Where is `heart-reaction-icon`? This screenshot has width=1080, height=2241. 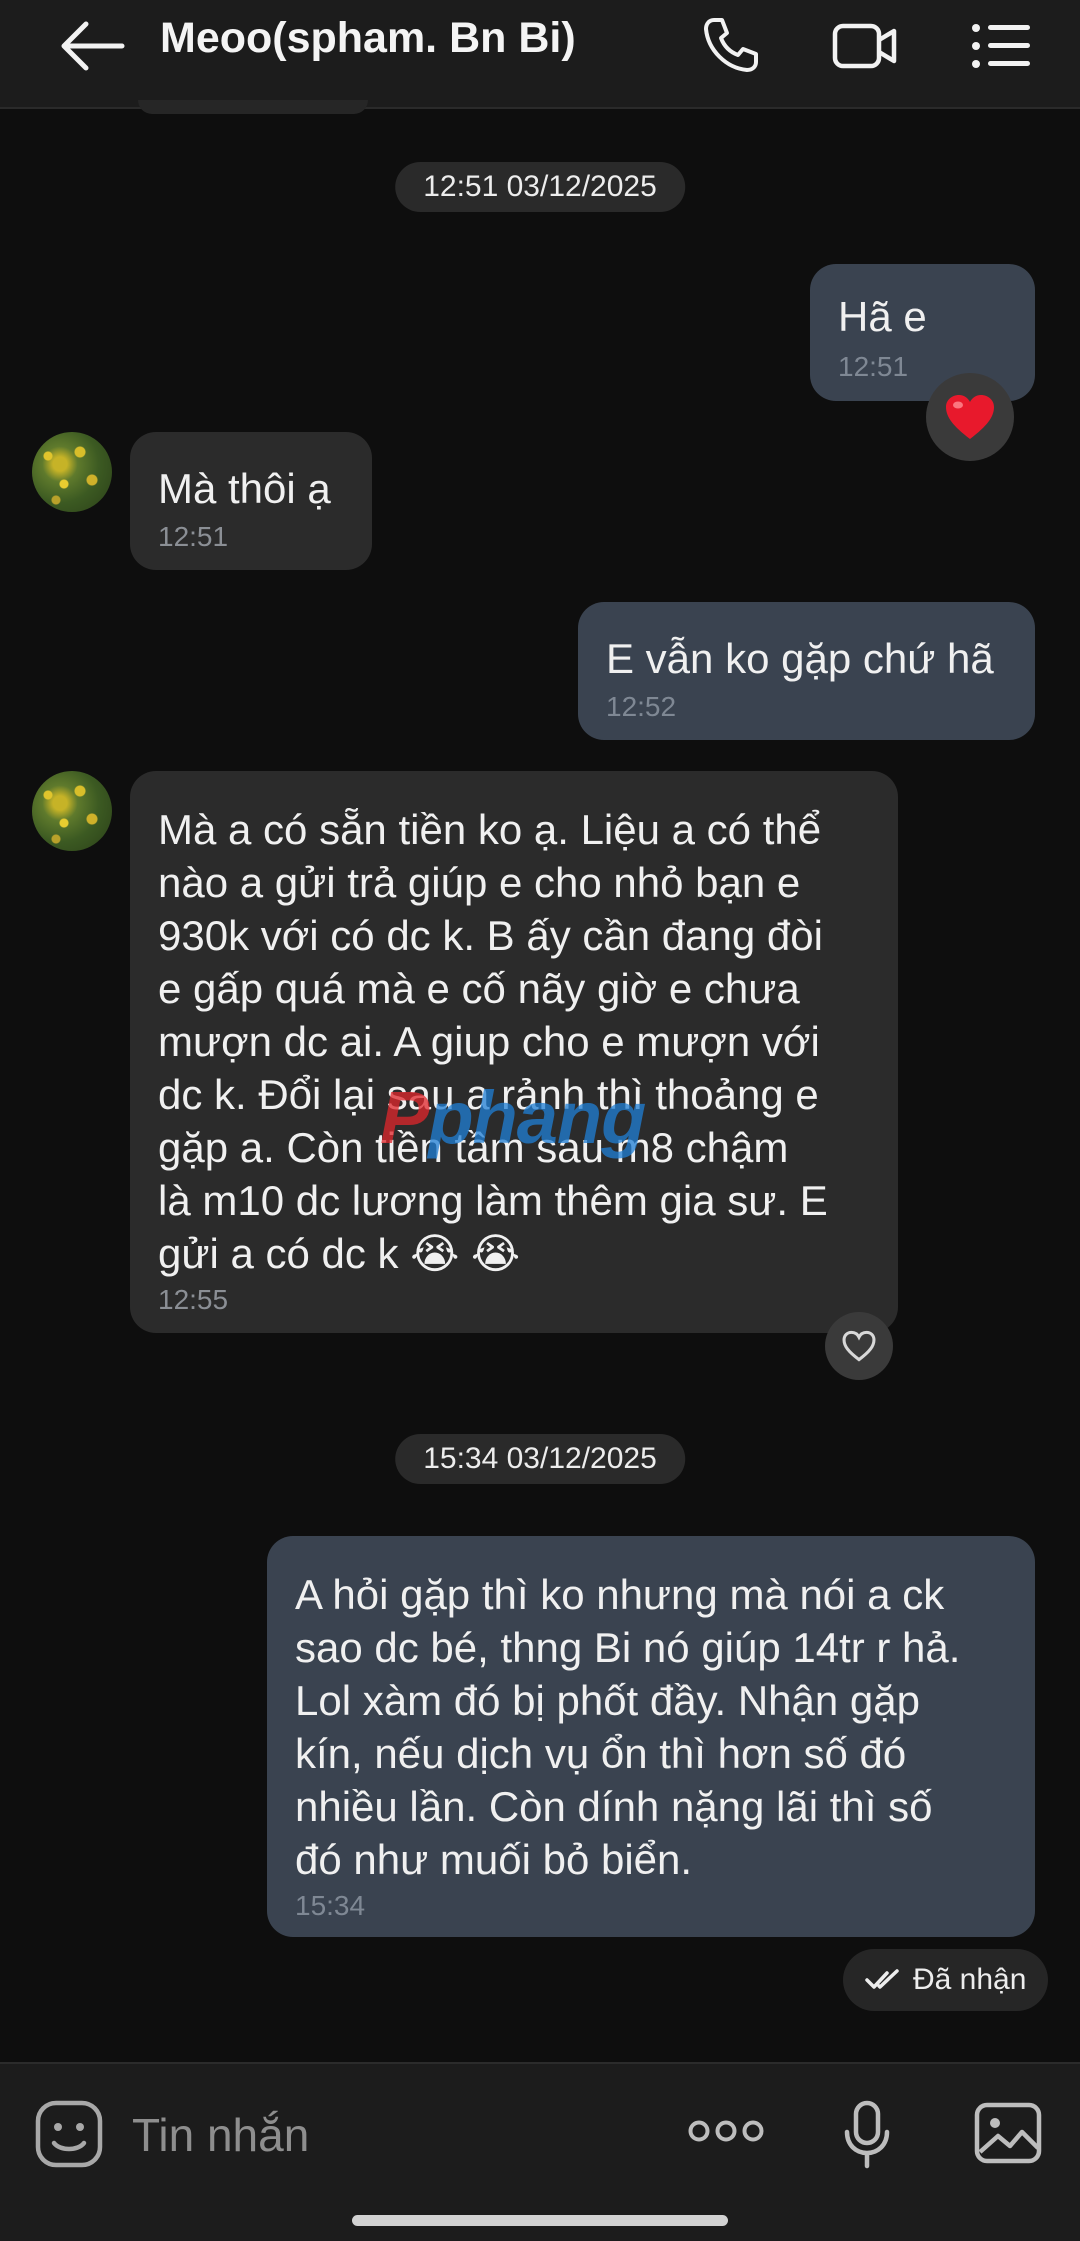
heart-reaction-icon is located at coordinates (970, 417).